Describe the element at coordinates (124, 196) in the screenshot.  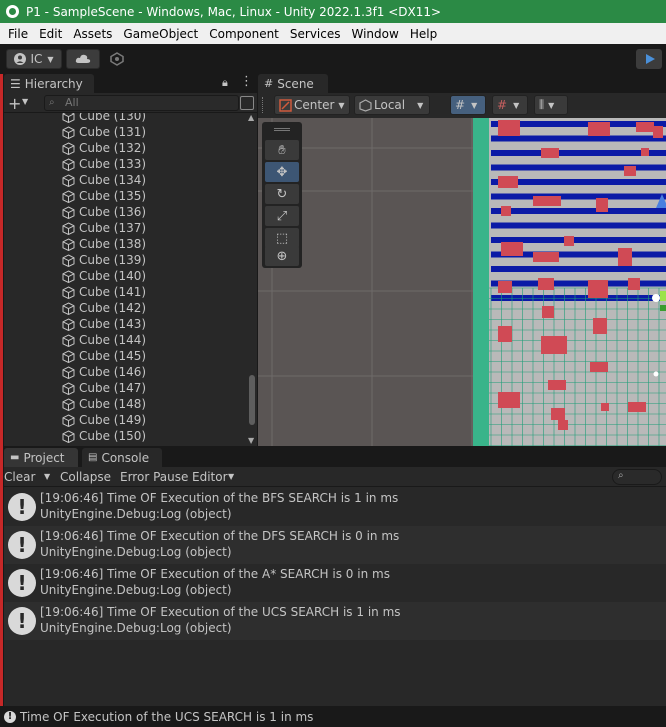
I see `hierarchy-item: Cube (135)` at that location.